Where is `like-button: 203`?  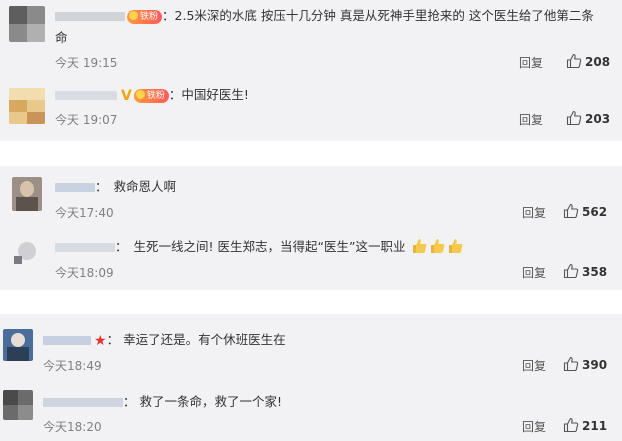
like-button: 203 is located at coordinates (588, 118).